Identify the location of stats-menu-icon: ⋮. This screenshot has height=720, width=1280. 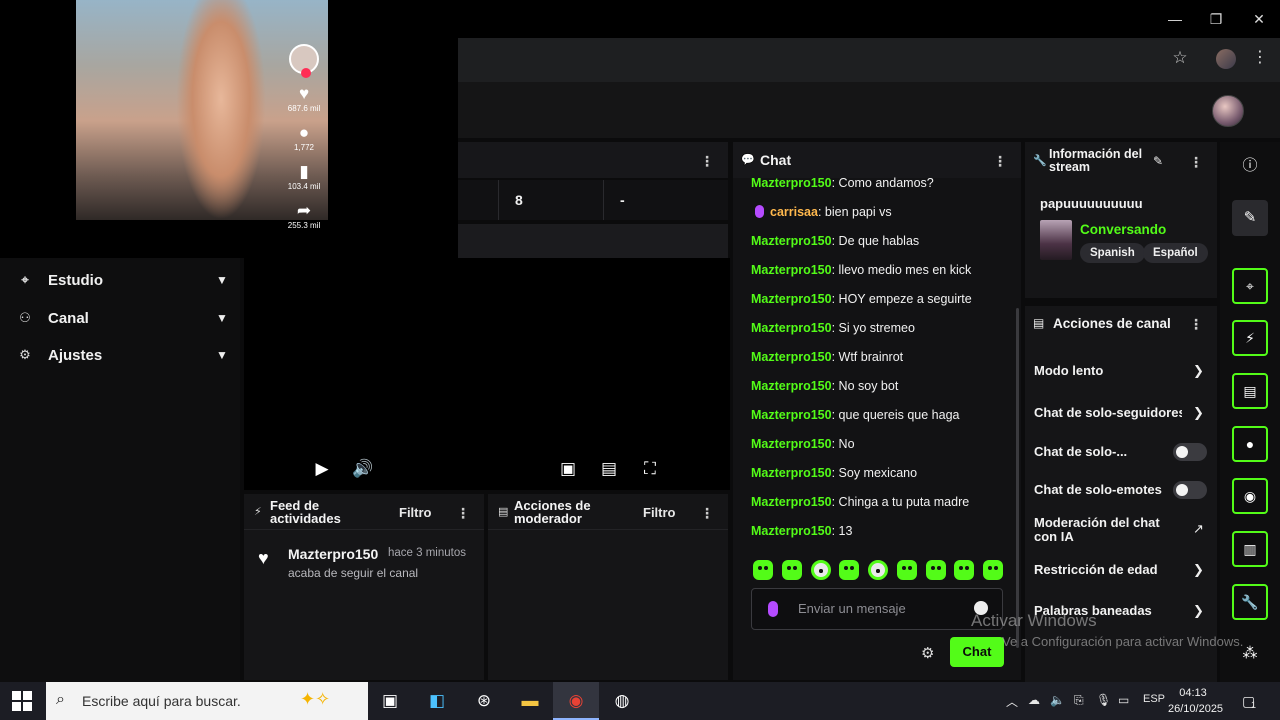
(707, 161).